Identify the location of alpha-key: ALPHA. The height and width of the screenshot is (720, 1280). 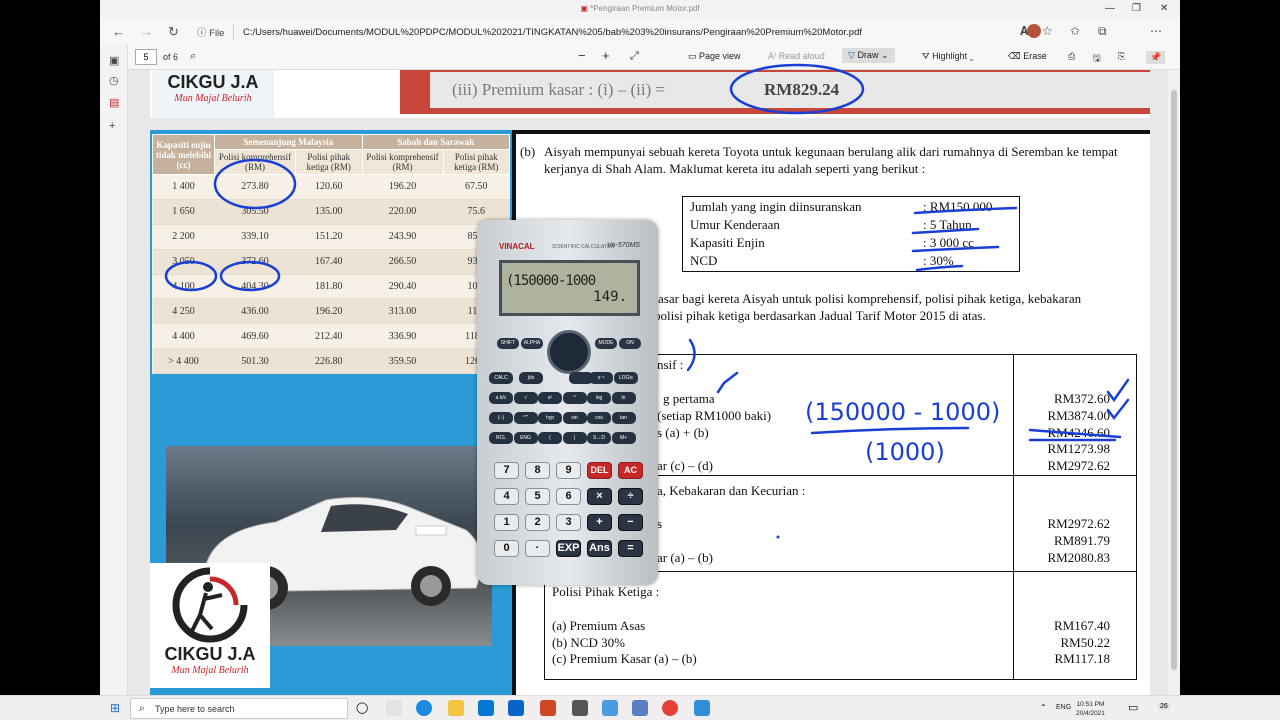
(532, 343).